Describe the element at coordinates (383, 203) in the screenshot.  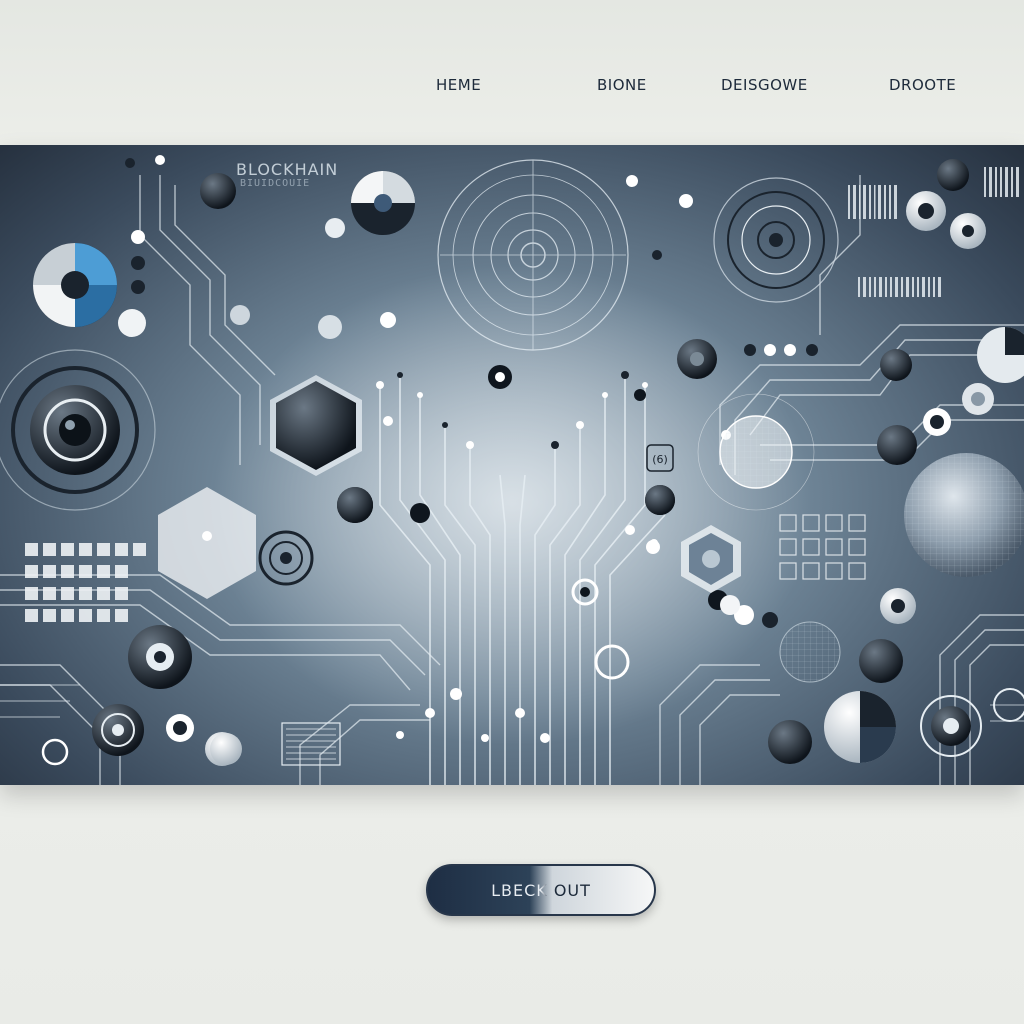
I see `title-pie-icon` at that location.